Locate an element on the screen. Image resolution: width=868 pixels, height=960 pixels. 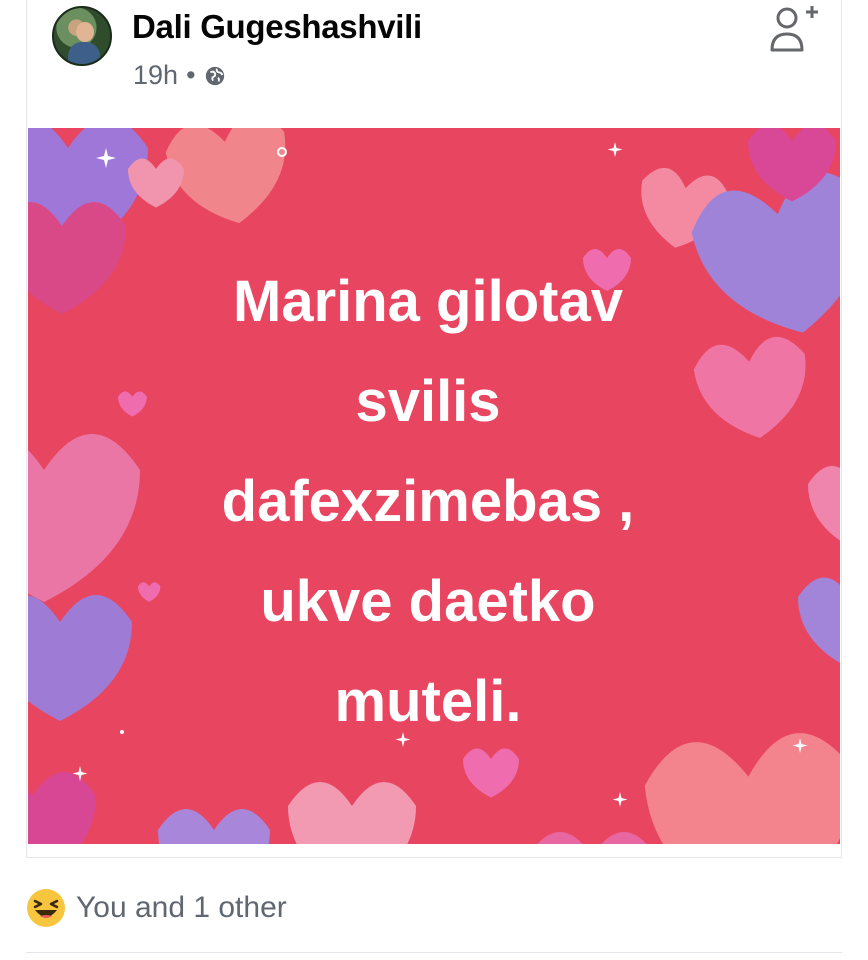
post-header: Dali Gugeshashvili 19h • is located at coordinates (434, 64).